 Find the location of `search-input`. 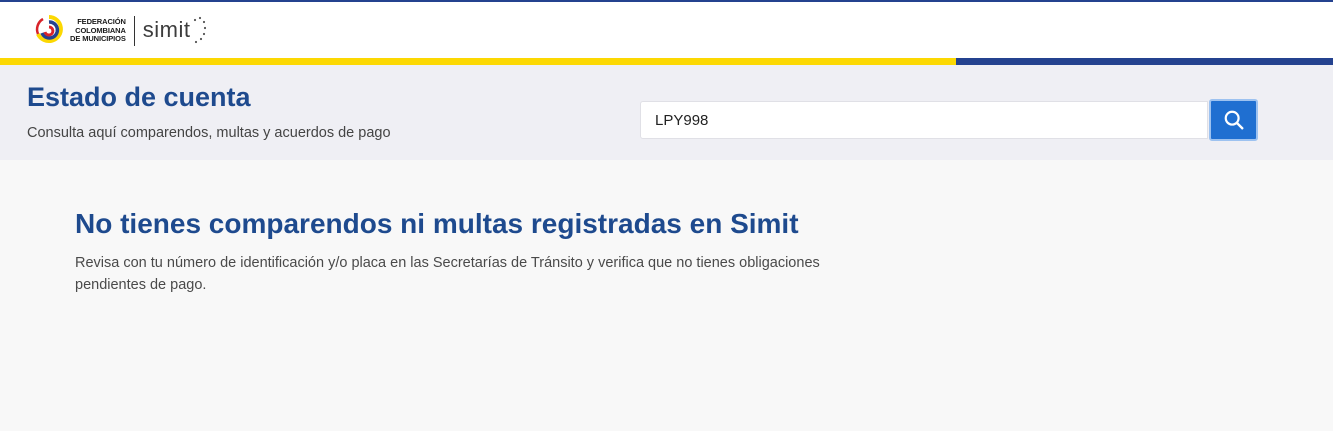

search-input is located at coordinates (924, 120).